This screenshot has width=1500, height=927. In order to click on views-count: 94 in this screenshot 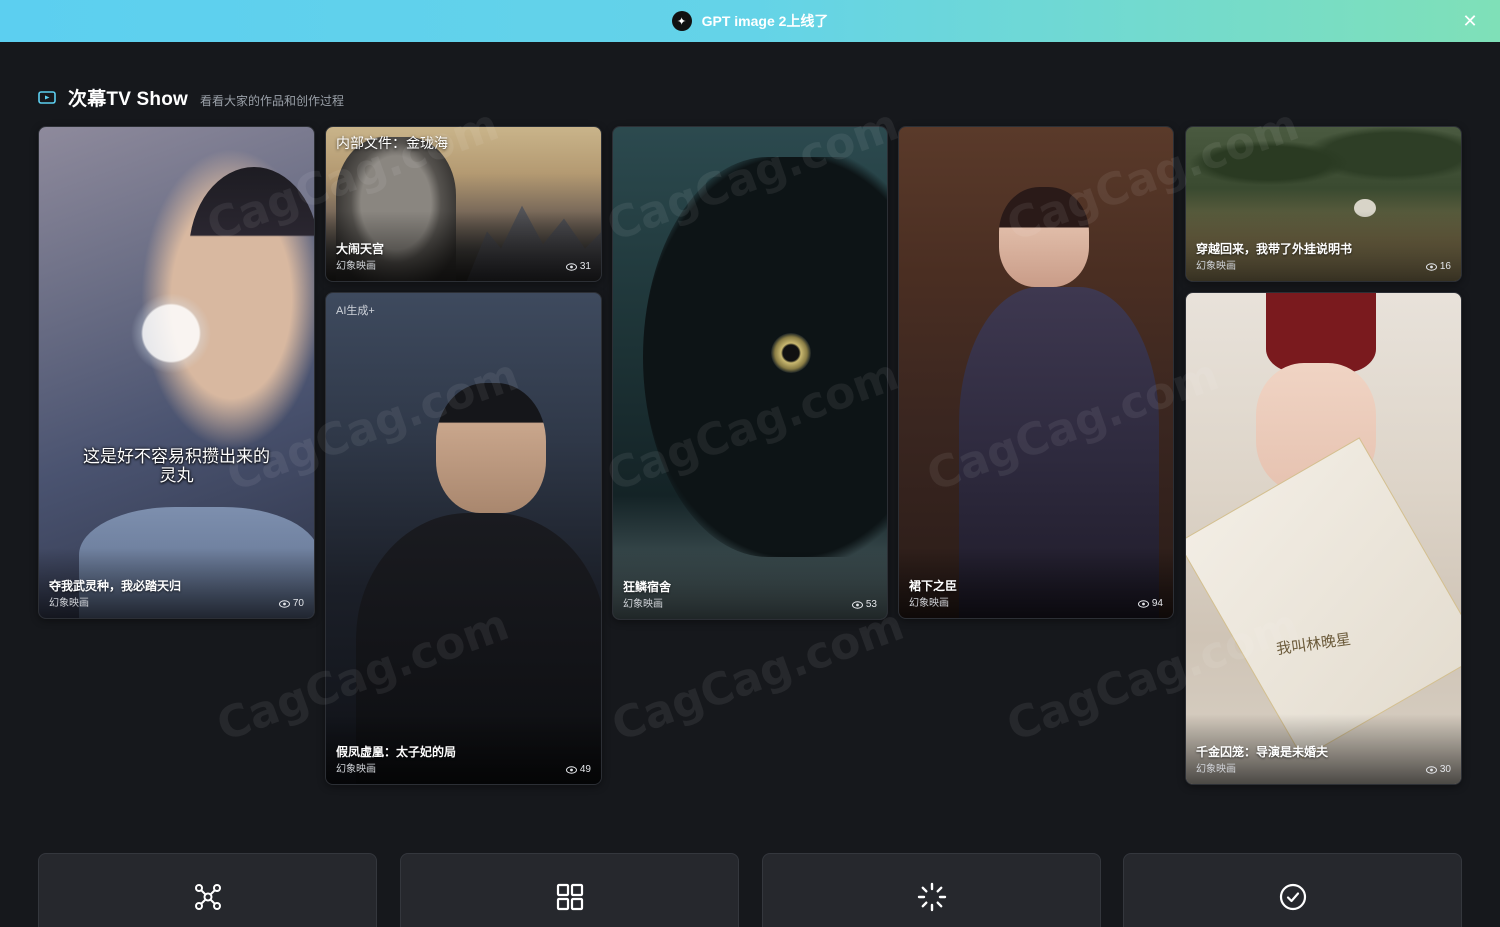, I will do `click(1157, 603)`.